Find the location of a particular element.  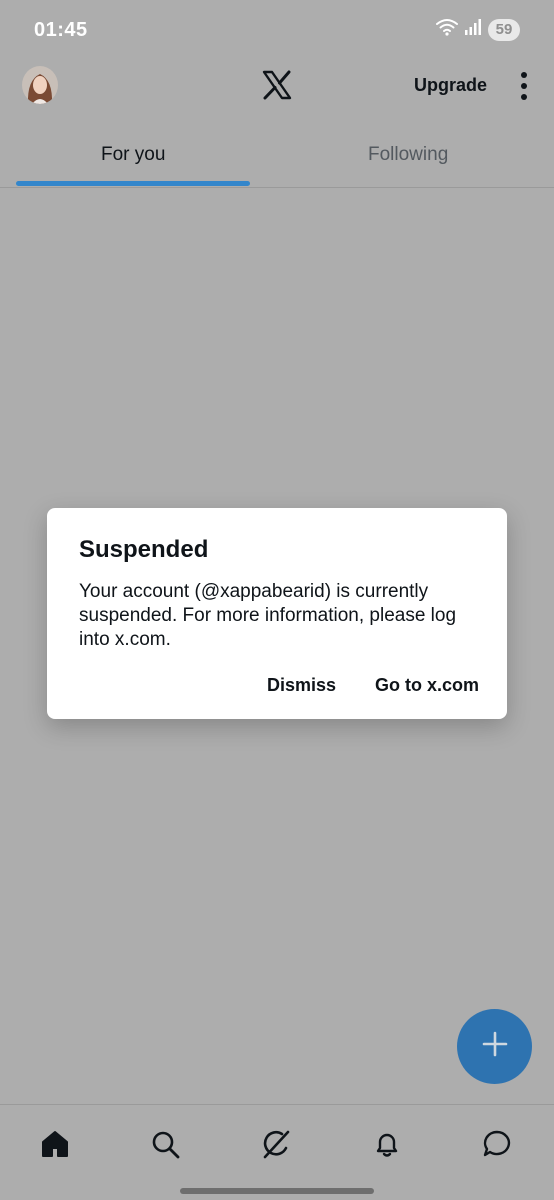

timeline-tabs: For you Following is located at coordinates (277, 160).